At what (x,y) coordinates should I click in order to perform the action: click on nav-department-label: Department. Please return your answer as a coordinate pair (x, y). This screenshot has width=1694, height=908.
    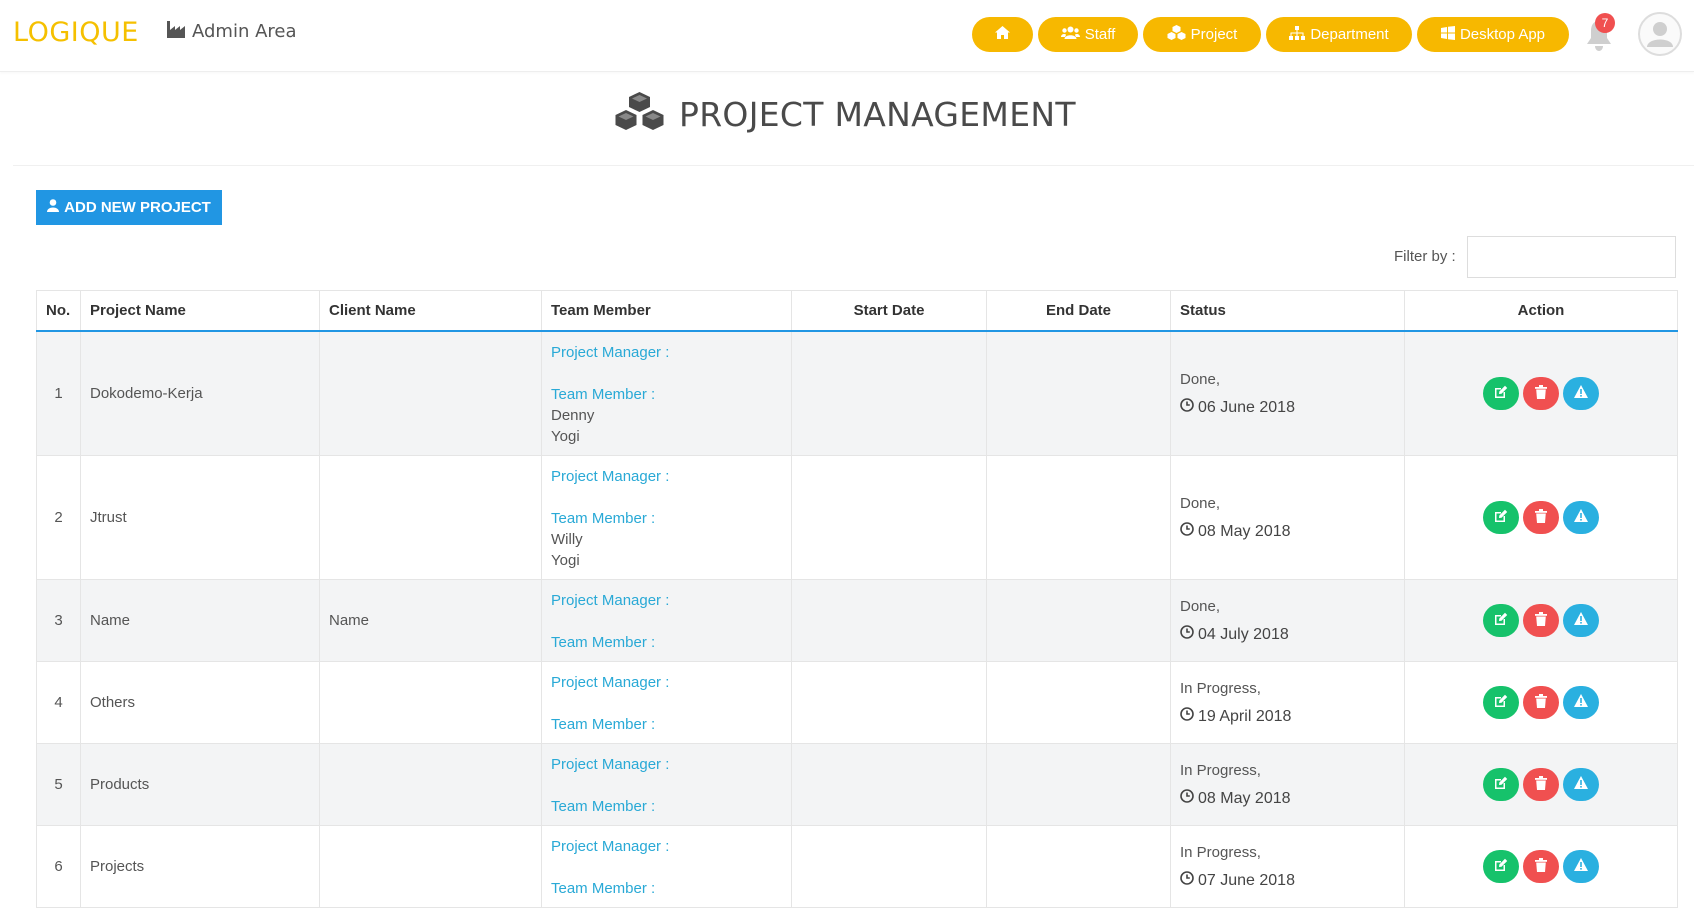
    Looking at the image, I should click on (1349, 34).